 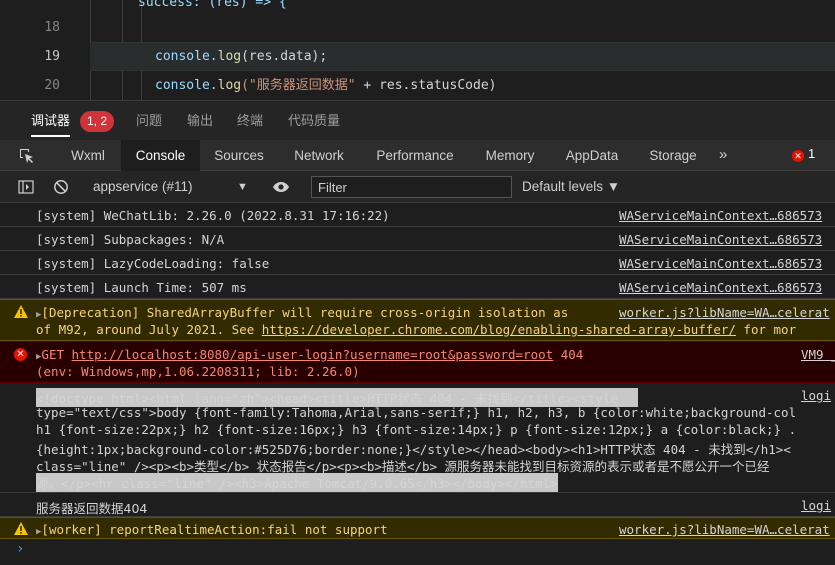 I want to click on line-number: 18, so click(x=52, y=27).